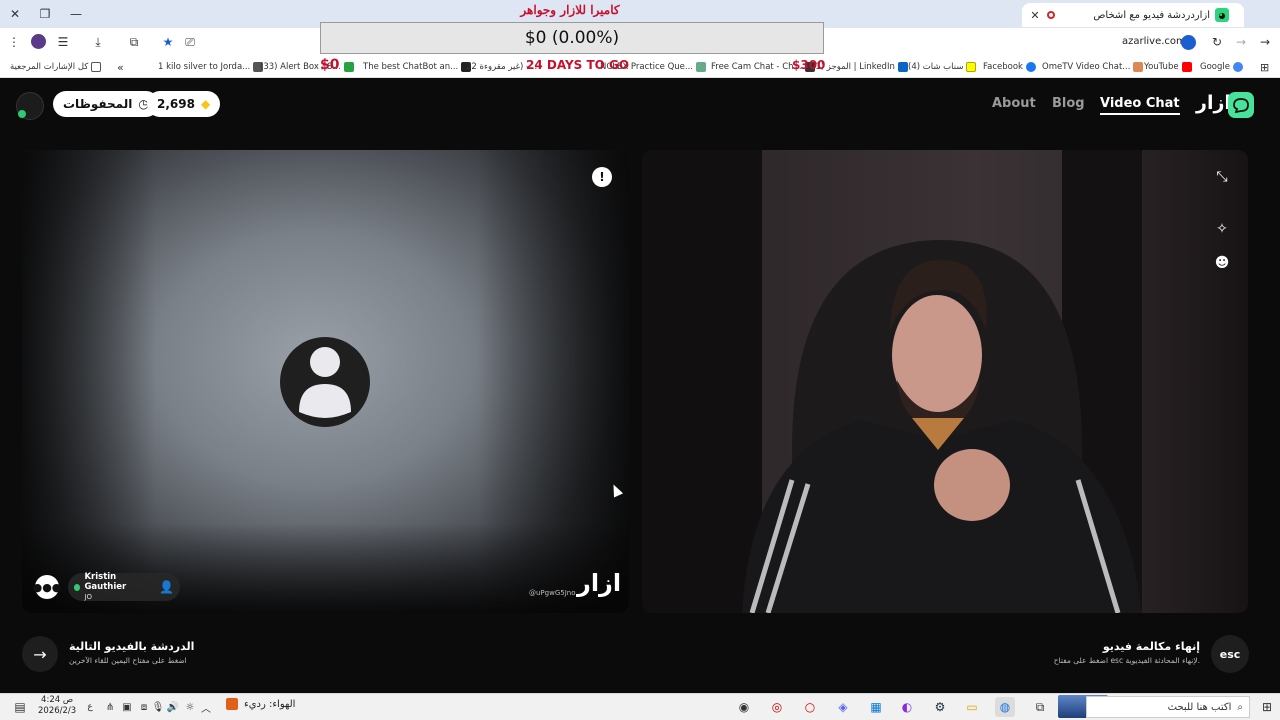 This screenshot has height=720, width=1280. I want to click on saved-button: المحفوظات ◷, so click(106, 104).